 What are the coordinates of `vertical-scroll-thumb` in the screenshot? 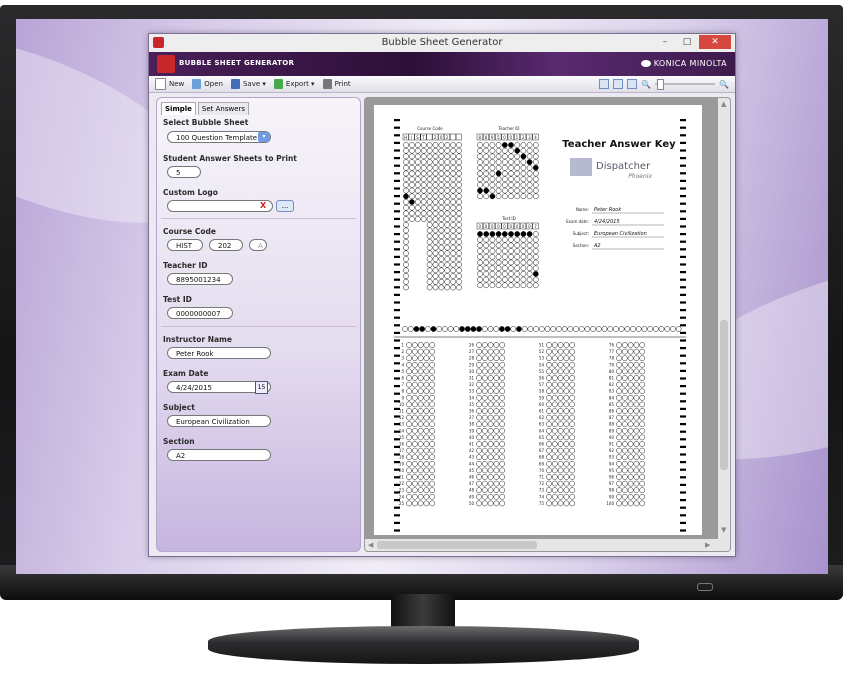 It's located at (724, 395).